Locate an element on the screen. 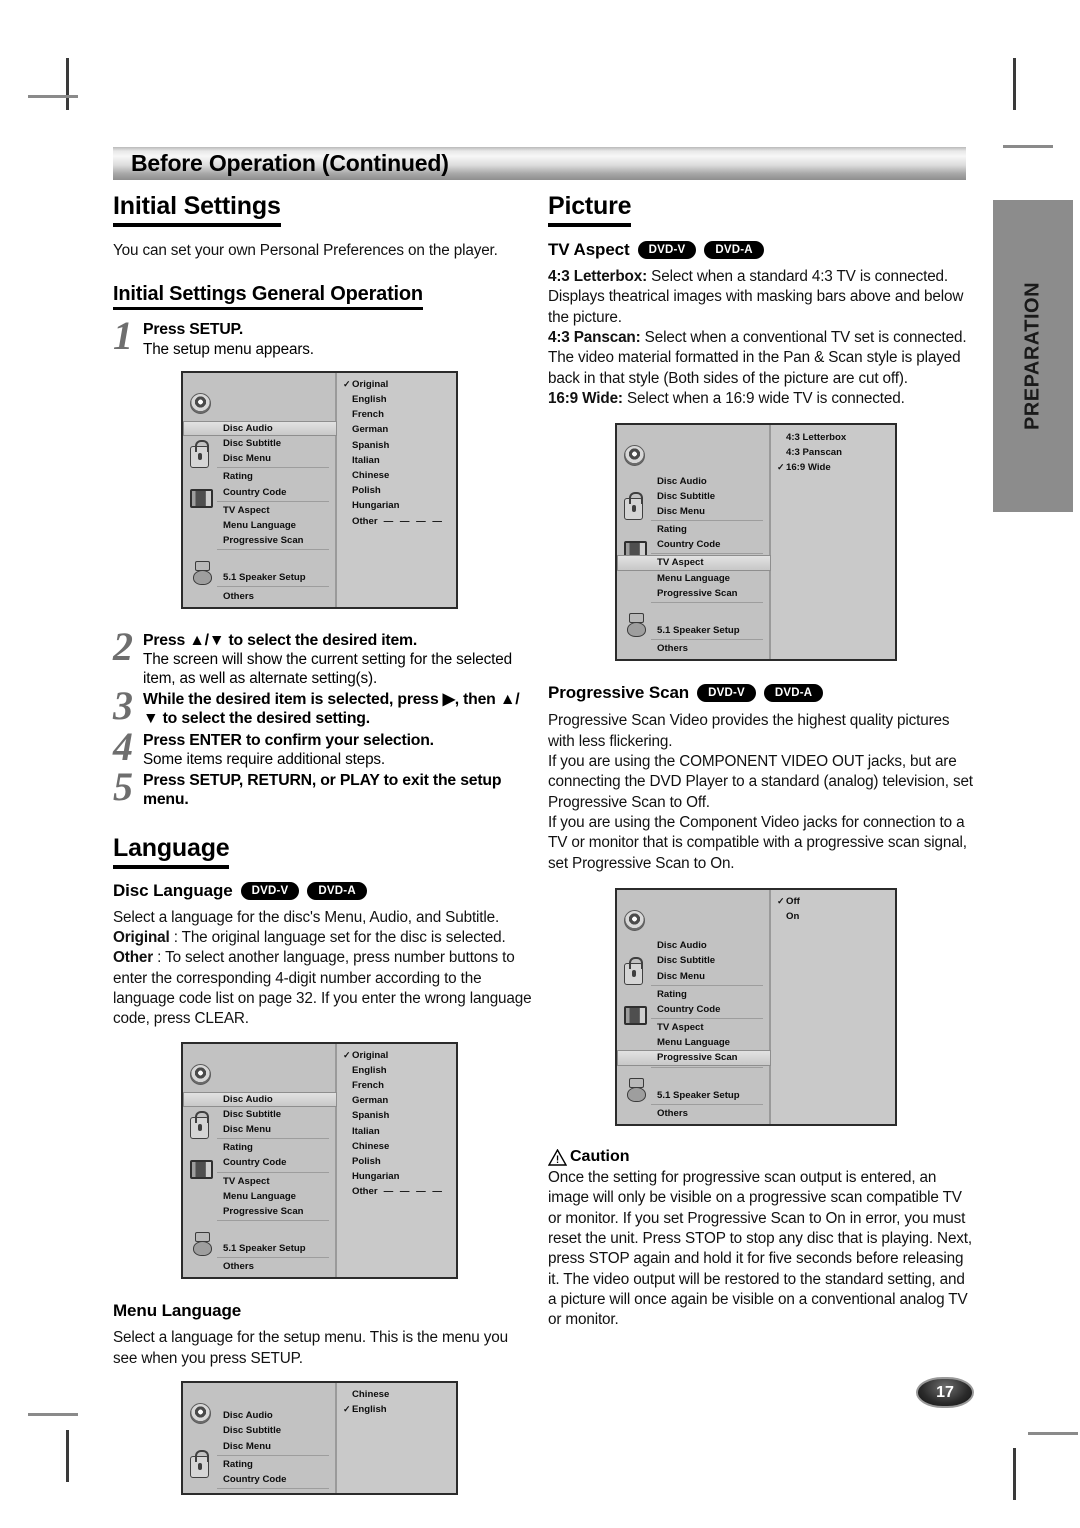 Image resolution: width=1080 pixels, height=1528 pixels. caution-label: Caution is located at coordinates (600, 1156).